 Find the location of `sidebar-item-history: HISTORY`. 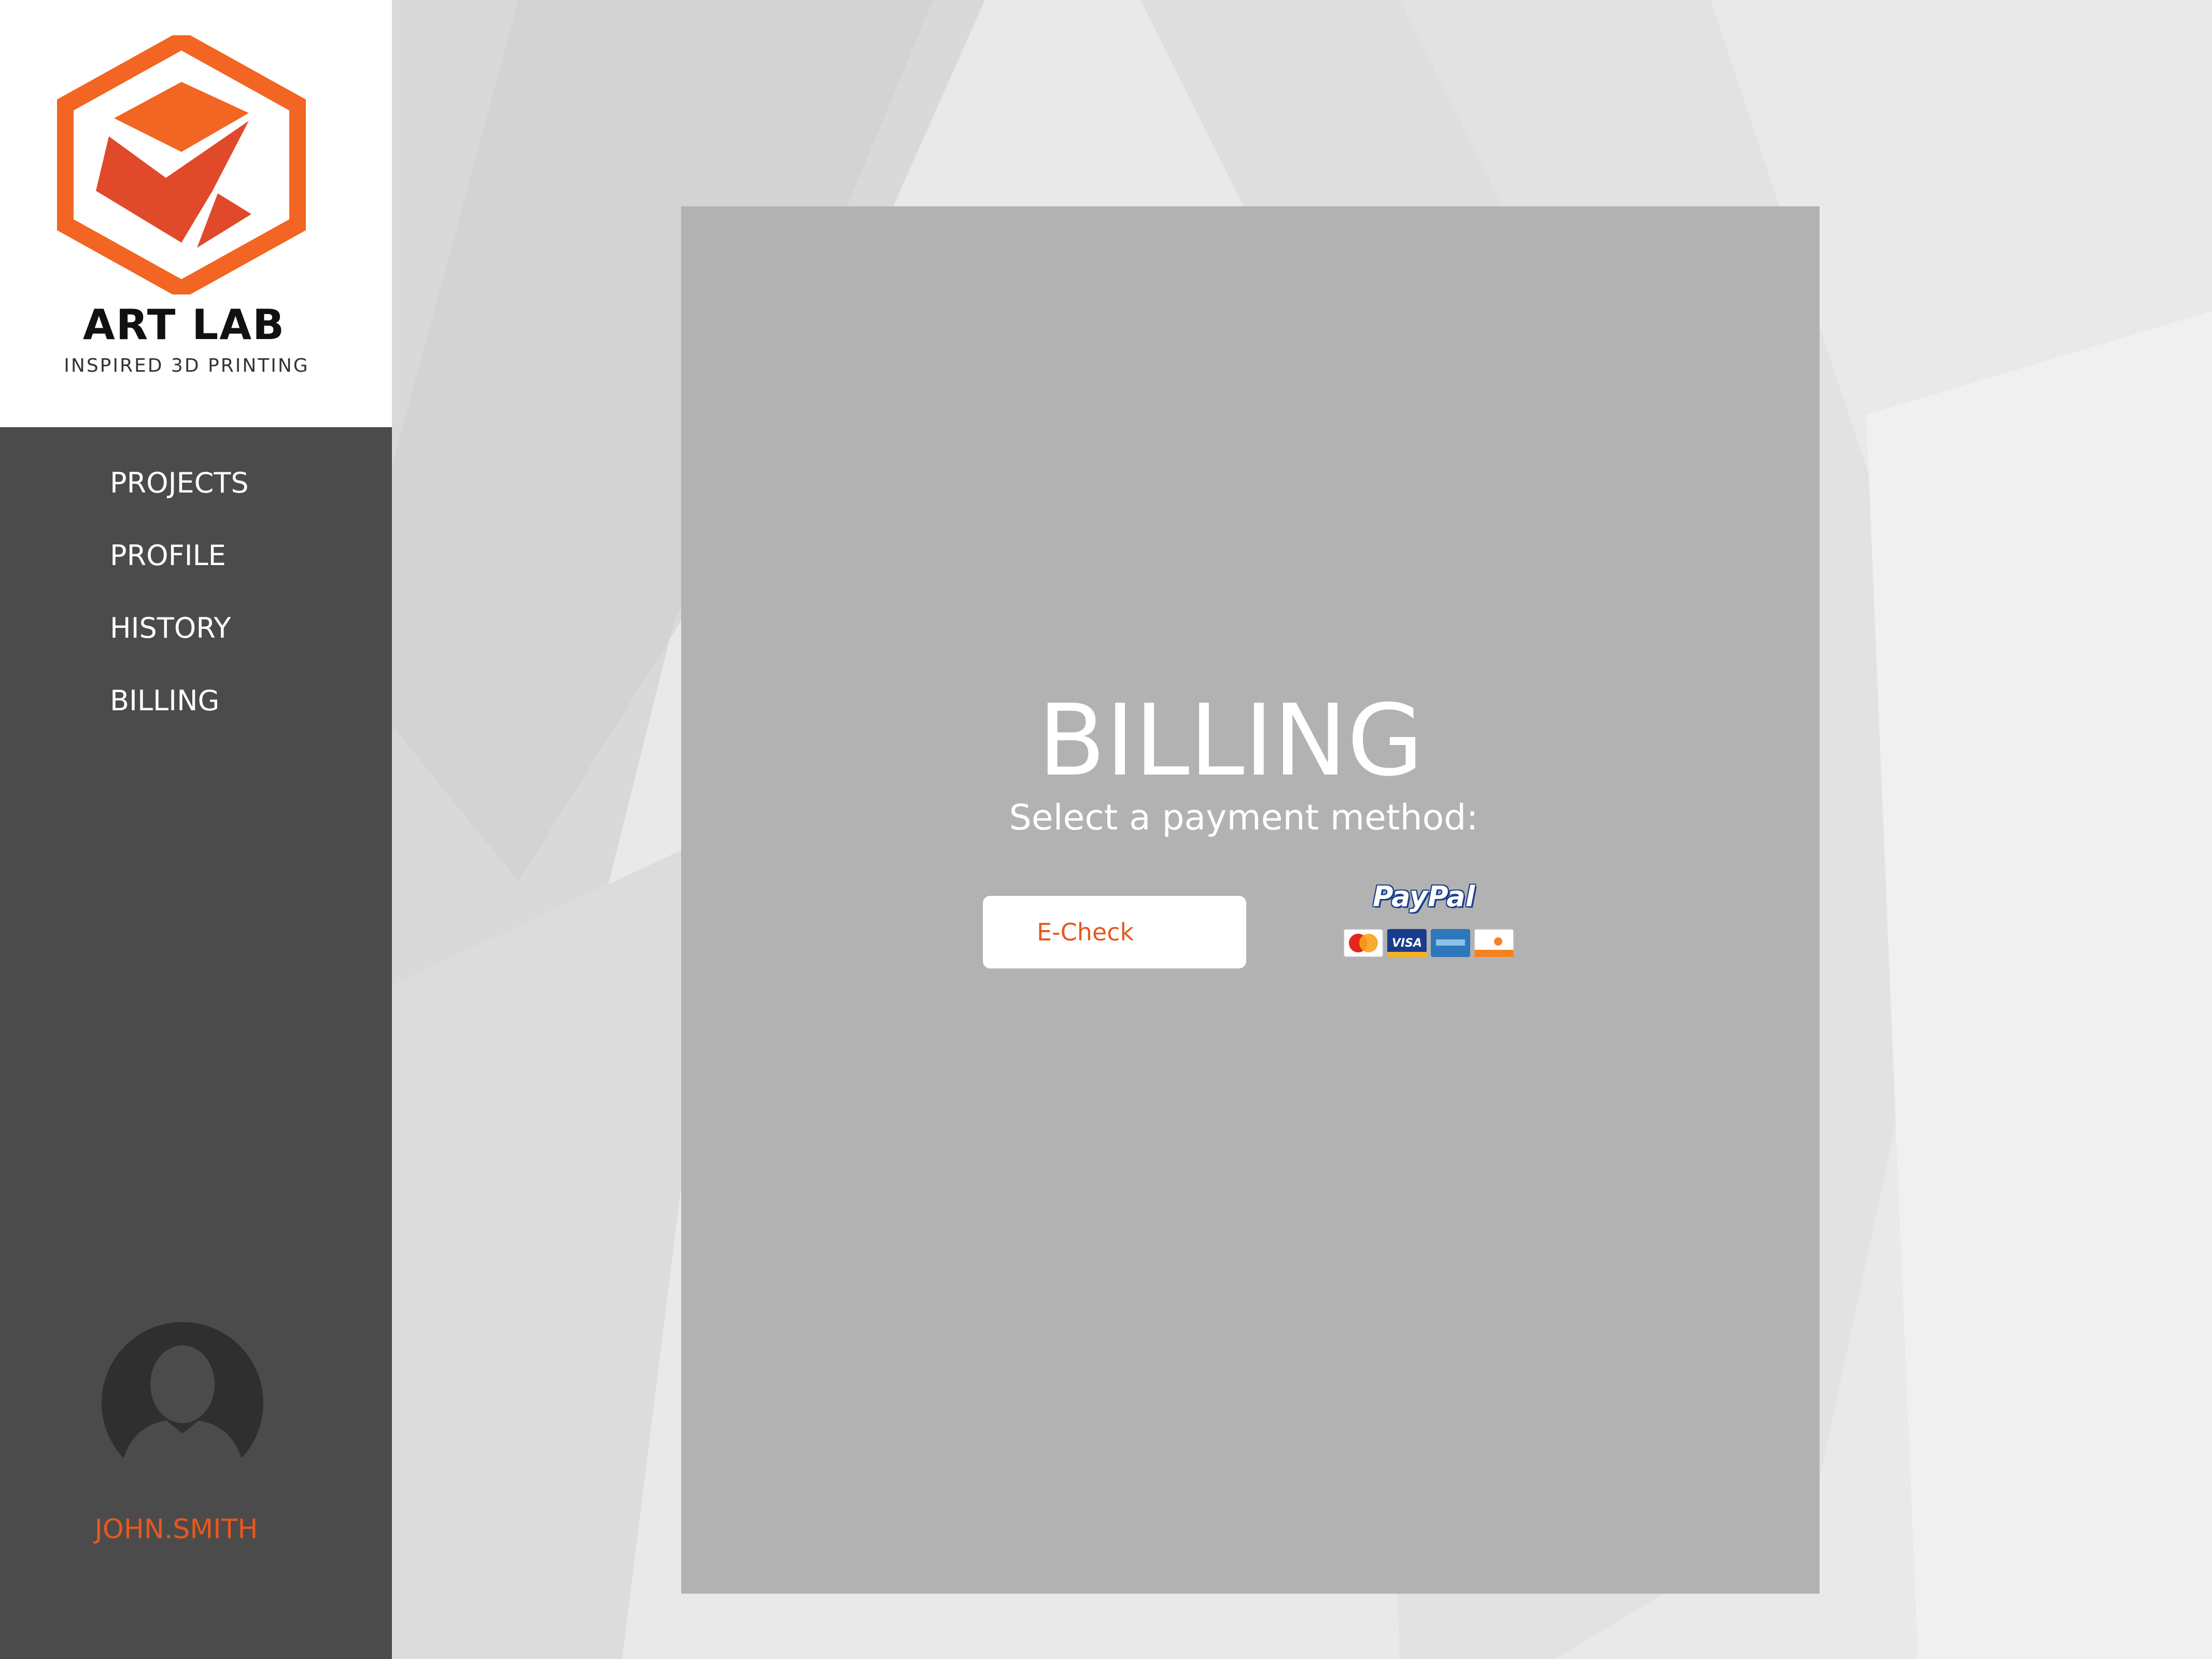

sidebar-item-history: HISTORY is located at coordinates (179, 648).